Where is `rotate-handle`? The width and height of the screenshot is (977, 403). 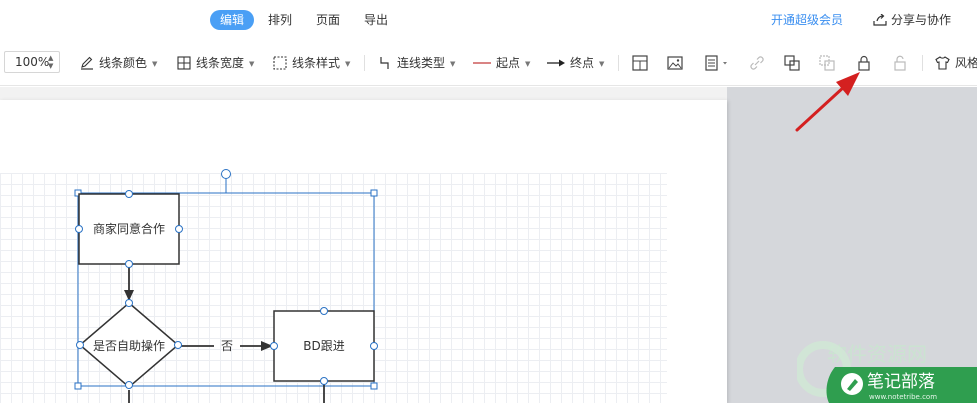 rotate-handle is located at coordinates (226, 174).